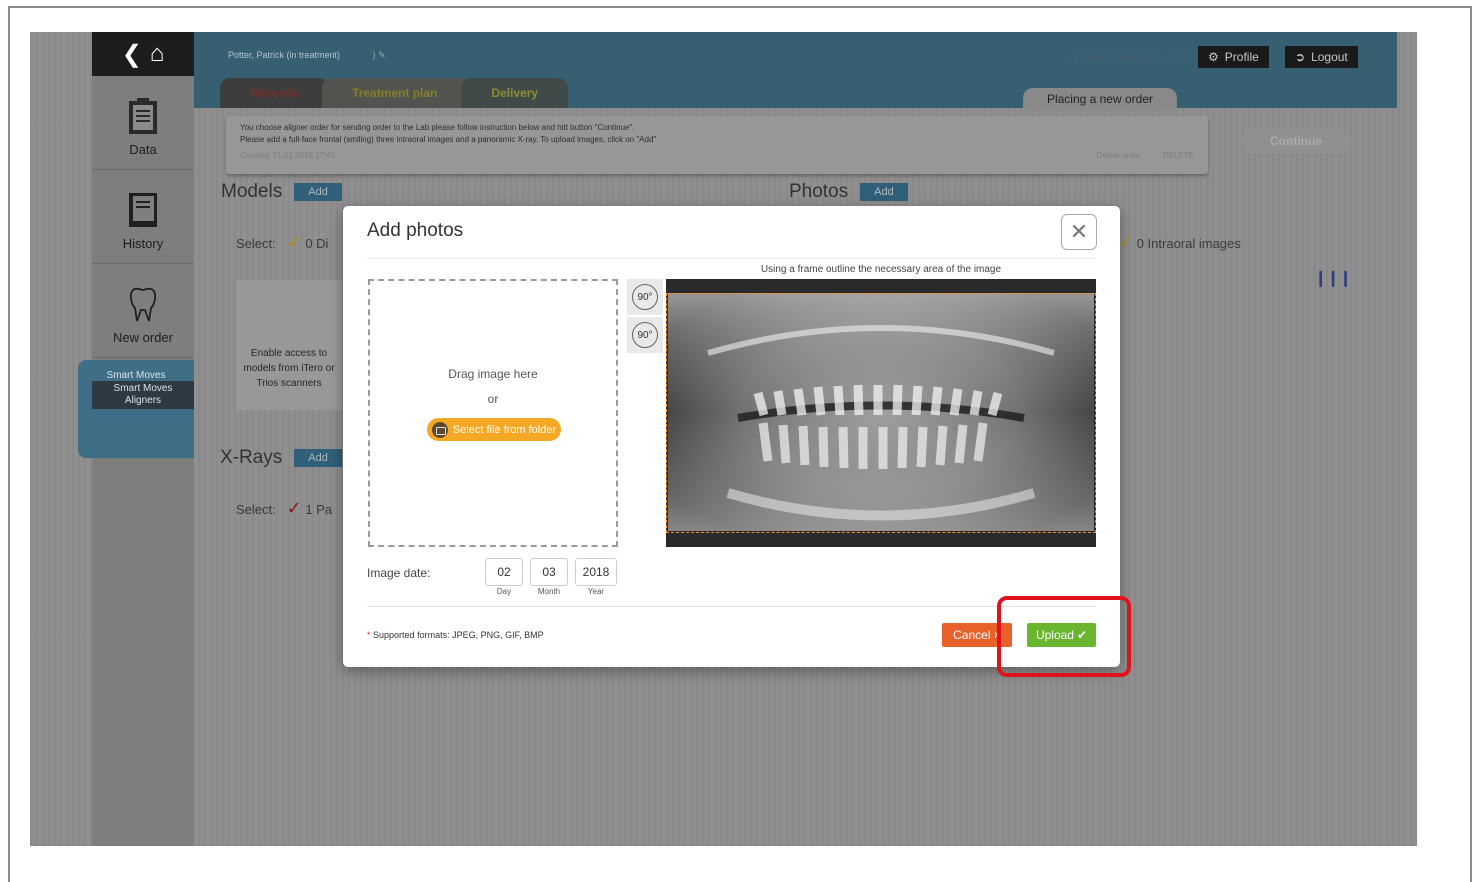 This screenshot has height=882, width=1480. I want to click on models-select: Select: ✓ 0 Di, so click(282, 242).